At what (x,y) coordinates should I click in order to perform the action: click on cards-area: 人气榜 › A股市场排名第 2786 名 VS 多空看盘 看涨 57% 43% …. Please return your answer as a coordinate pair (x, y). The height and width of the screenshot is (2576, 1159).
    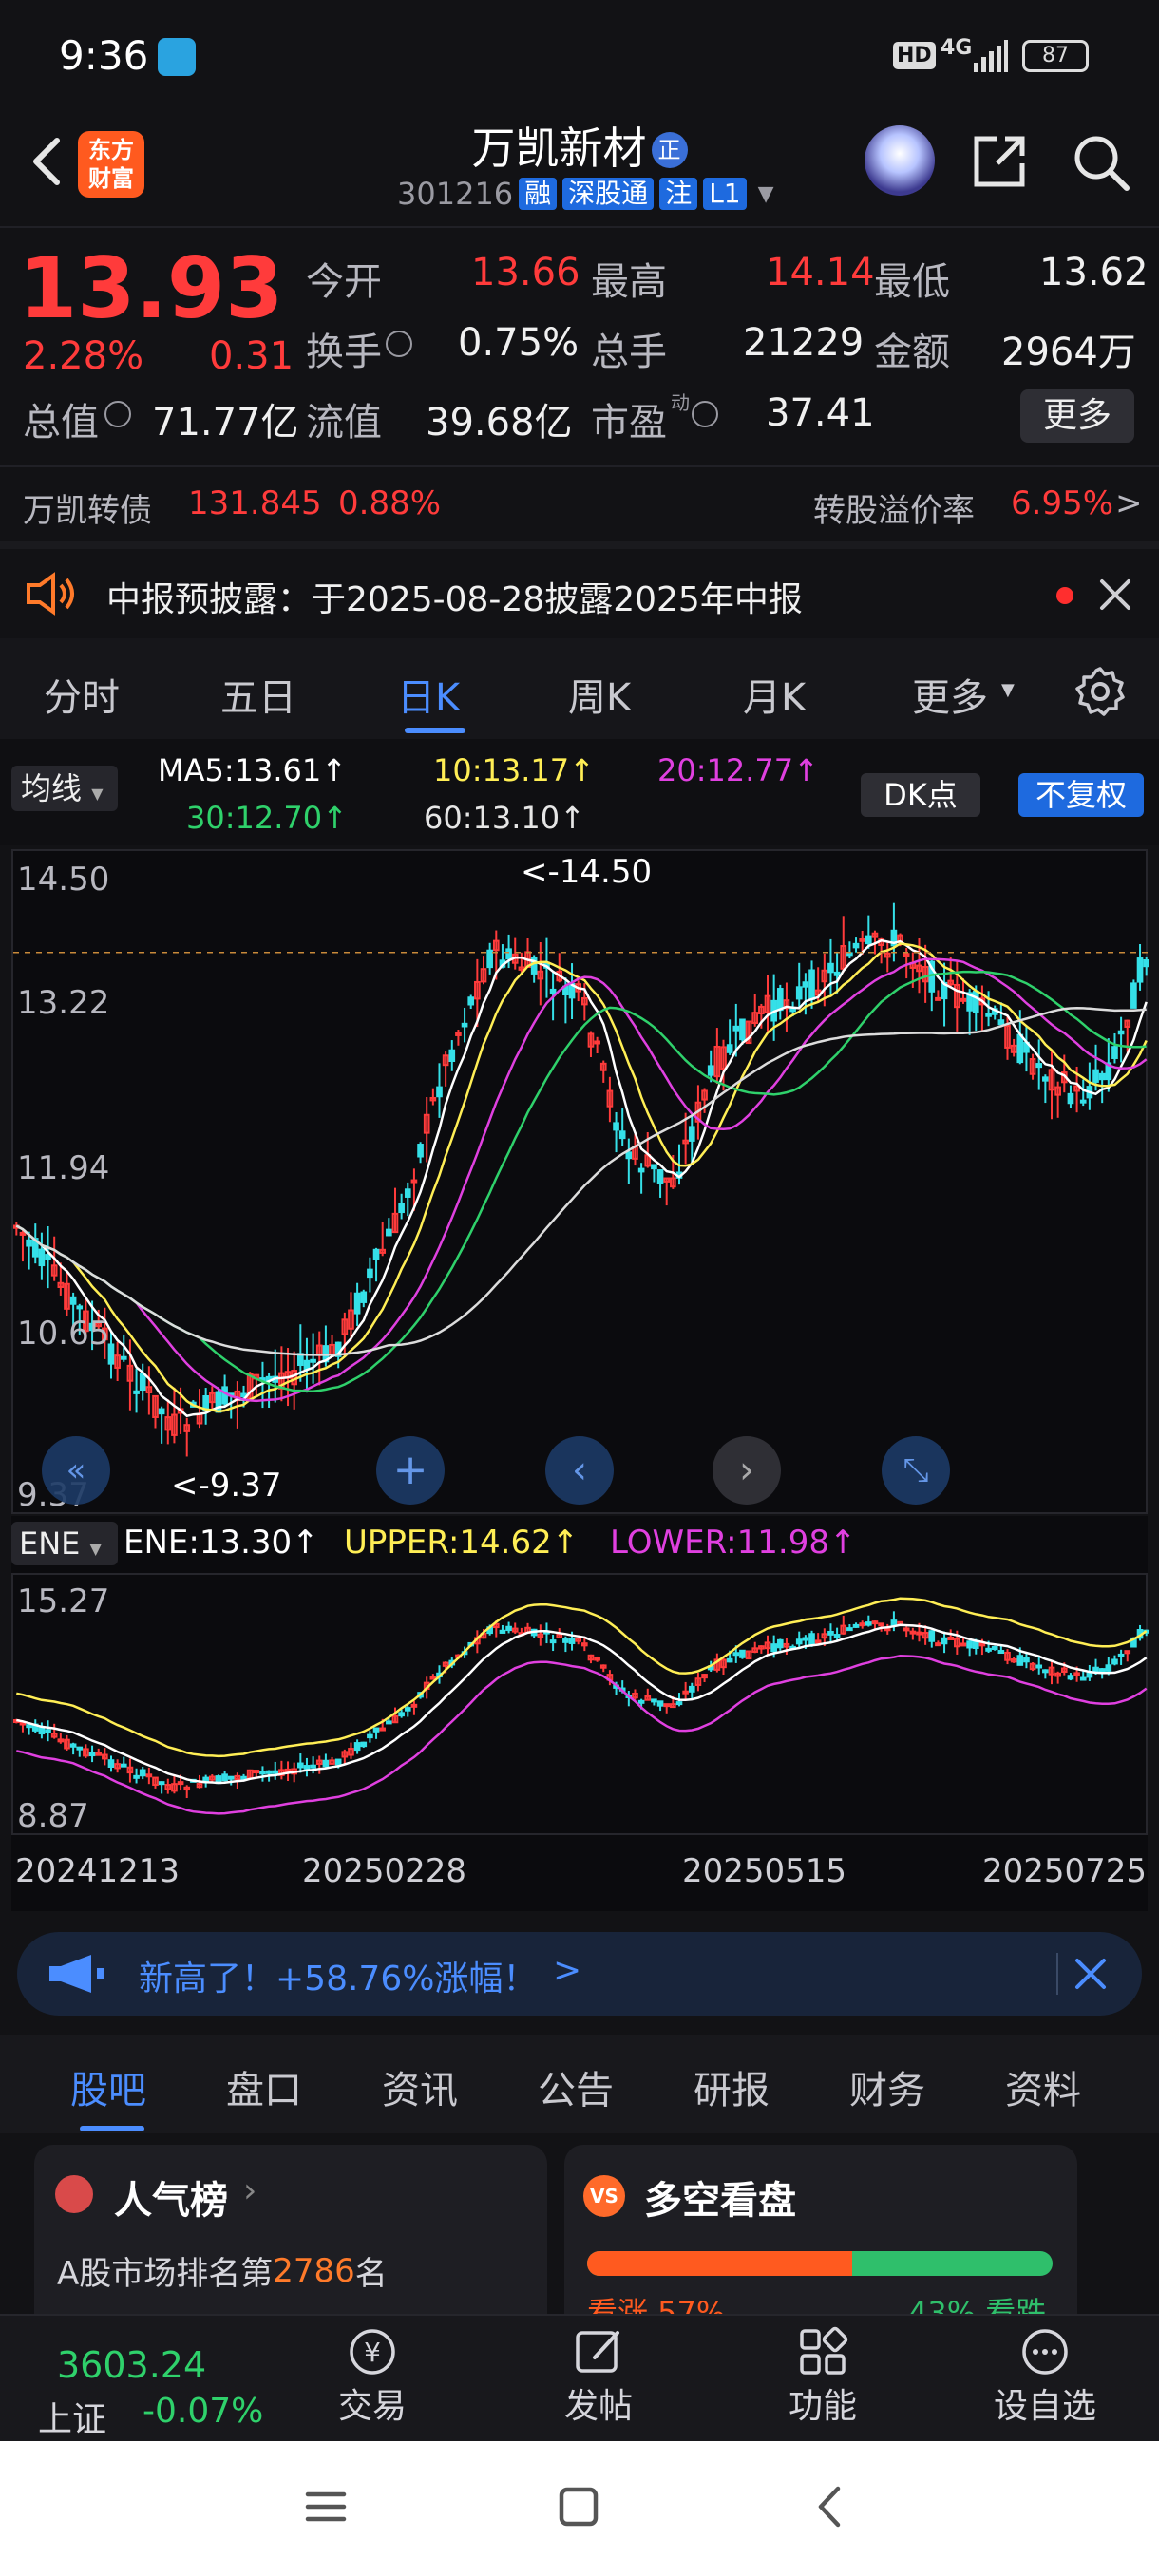
    Looking at the image, I should click on (579, 2223).